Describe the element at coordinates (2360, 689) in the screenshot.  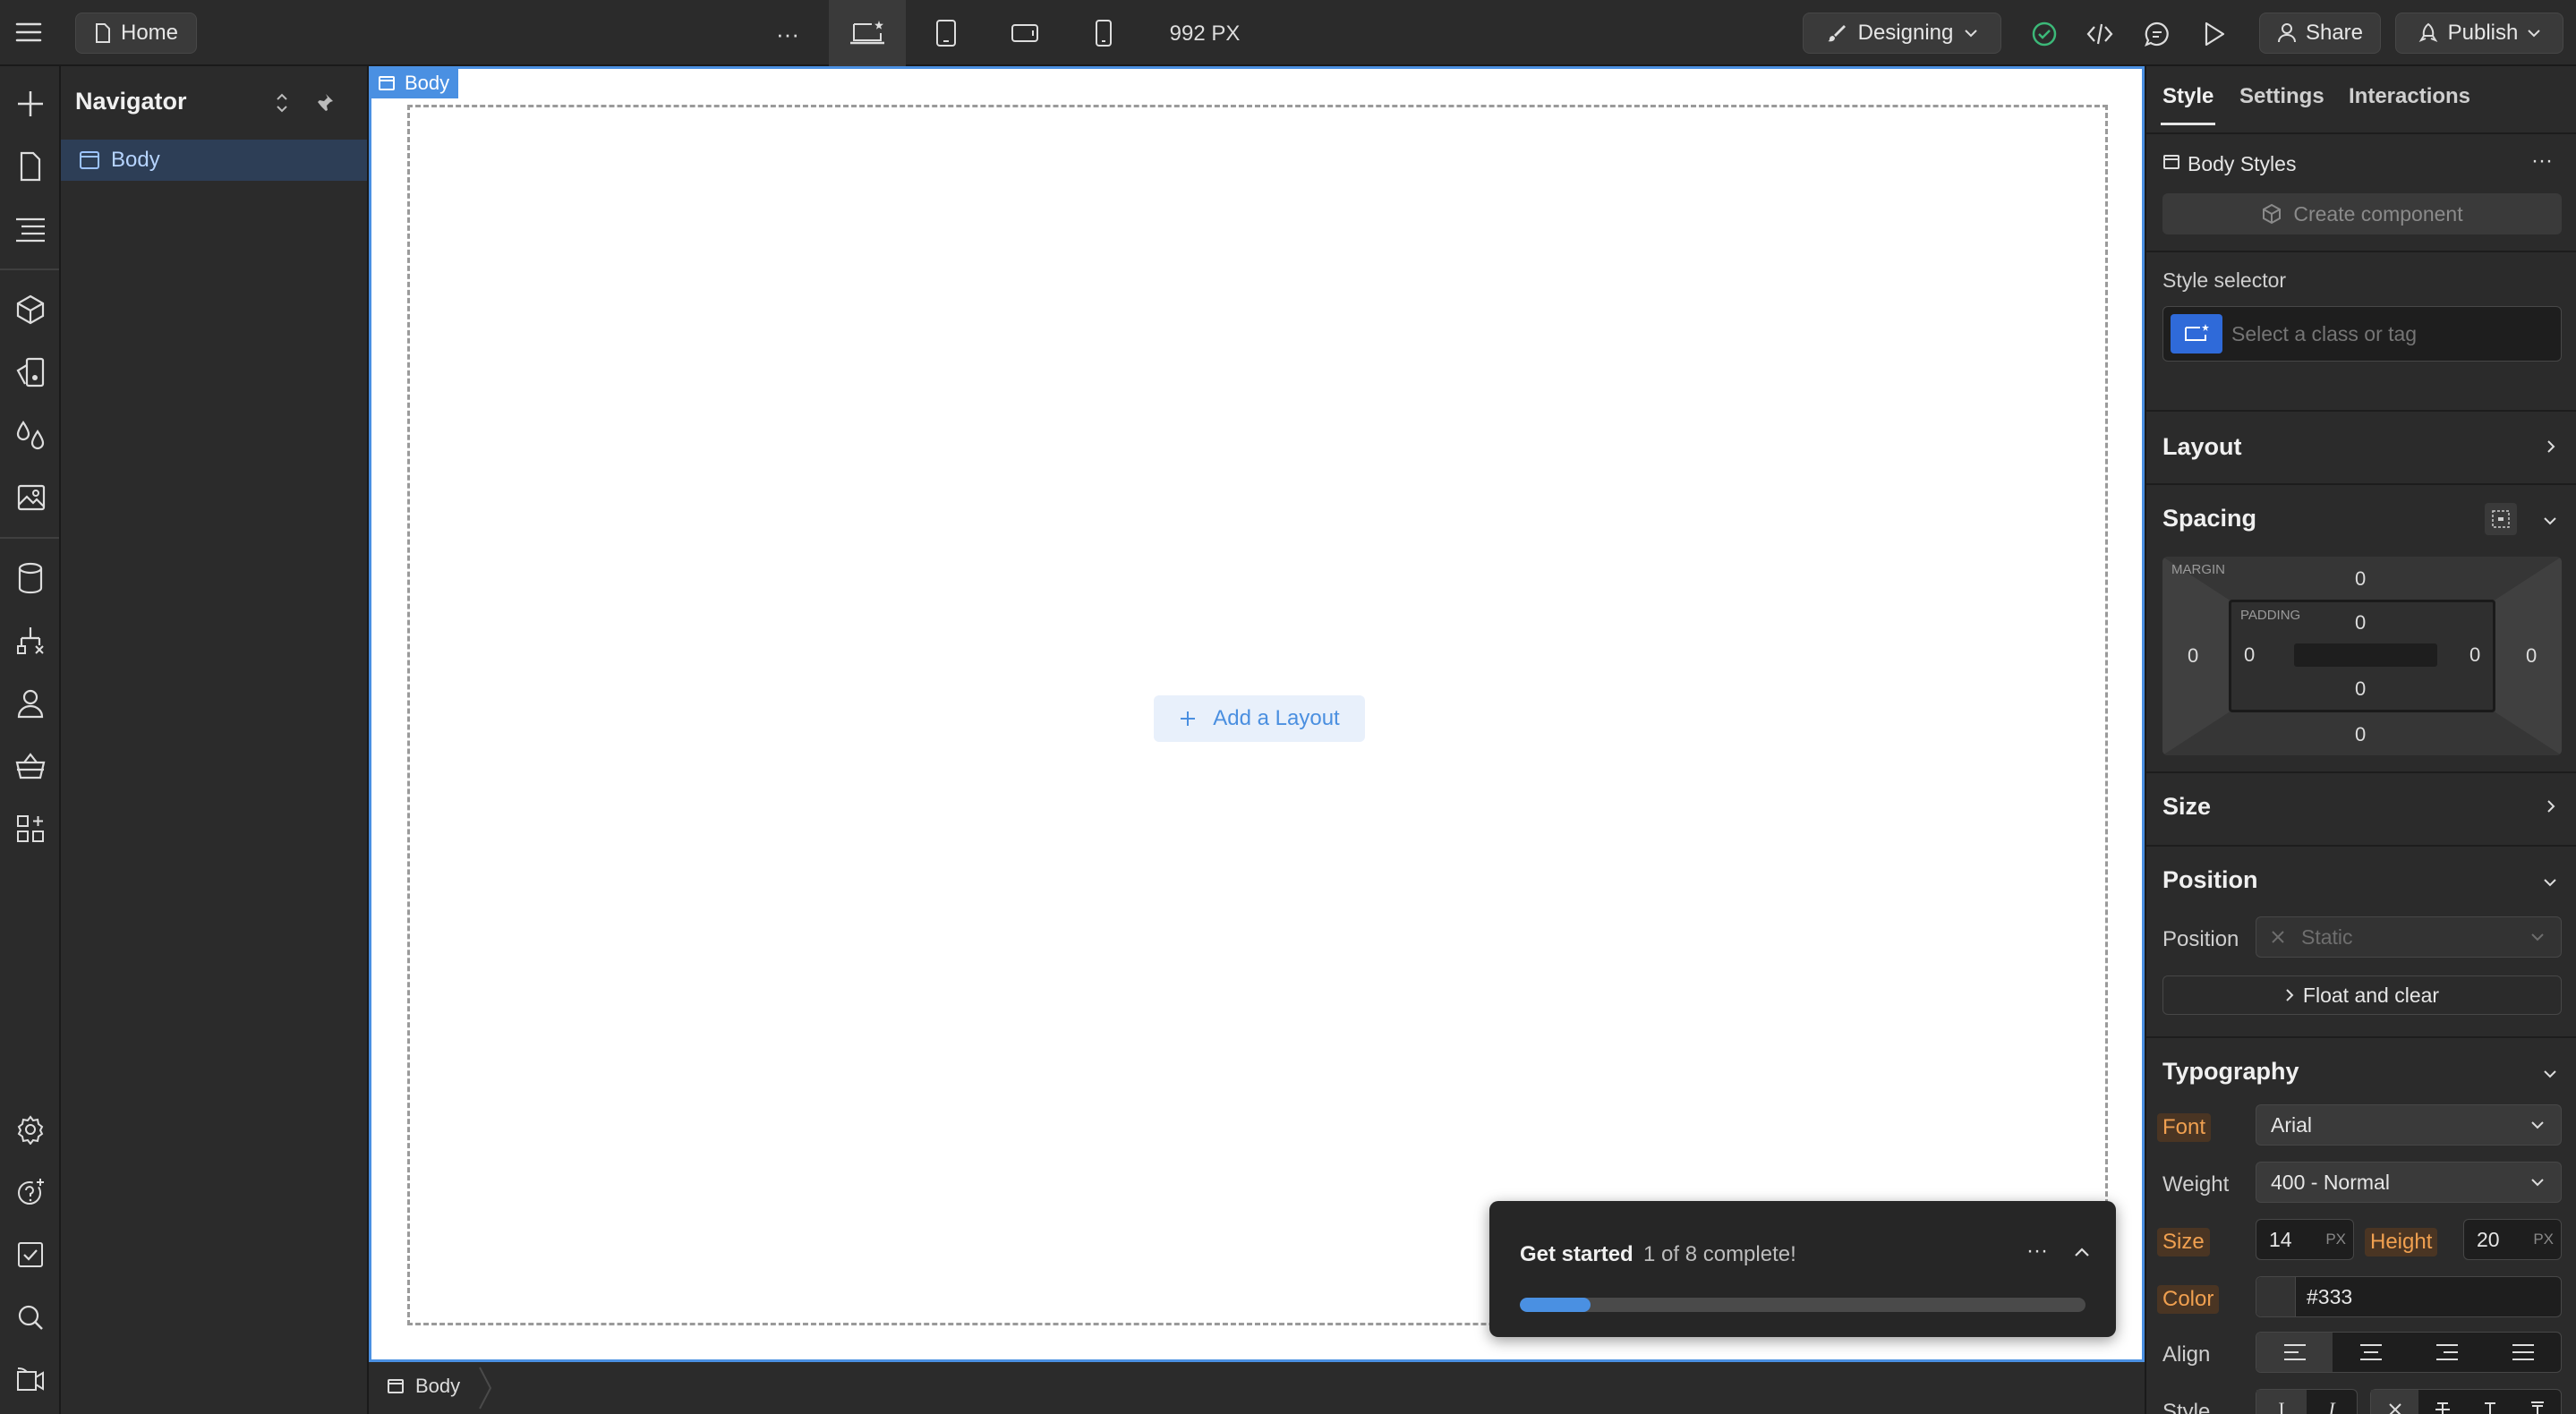
I see `padding-bottom-value: 0` at that location.